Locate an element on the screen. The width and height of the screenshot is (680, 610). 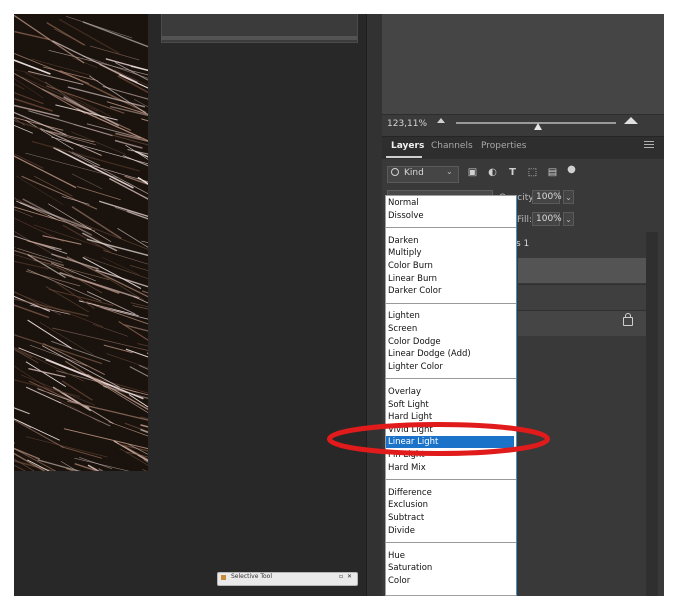
blend-mode-item: Saturation is located at coordinates (450, 568).